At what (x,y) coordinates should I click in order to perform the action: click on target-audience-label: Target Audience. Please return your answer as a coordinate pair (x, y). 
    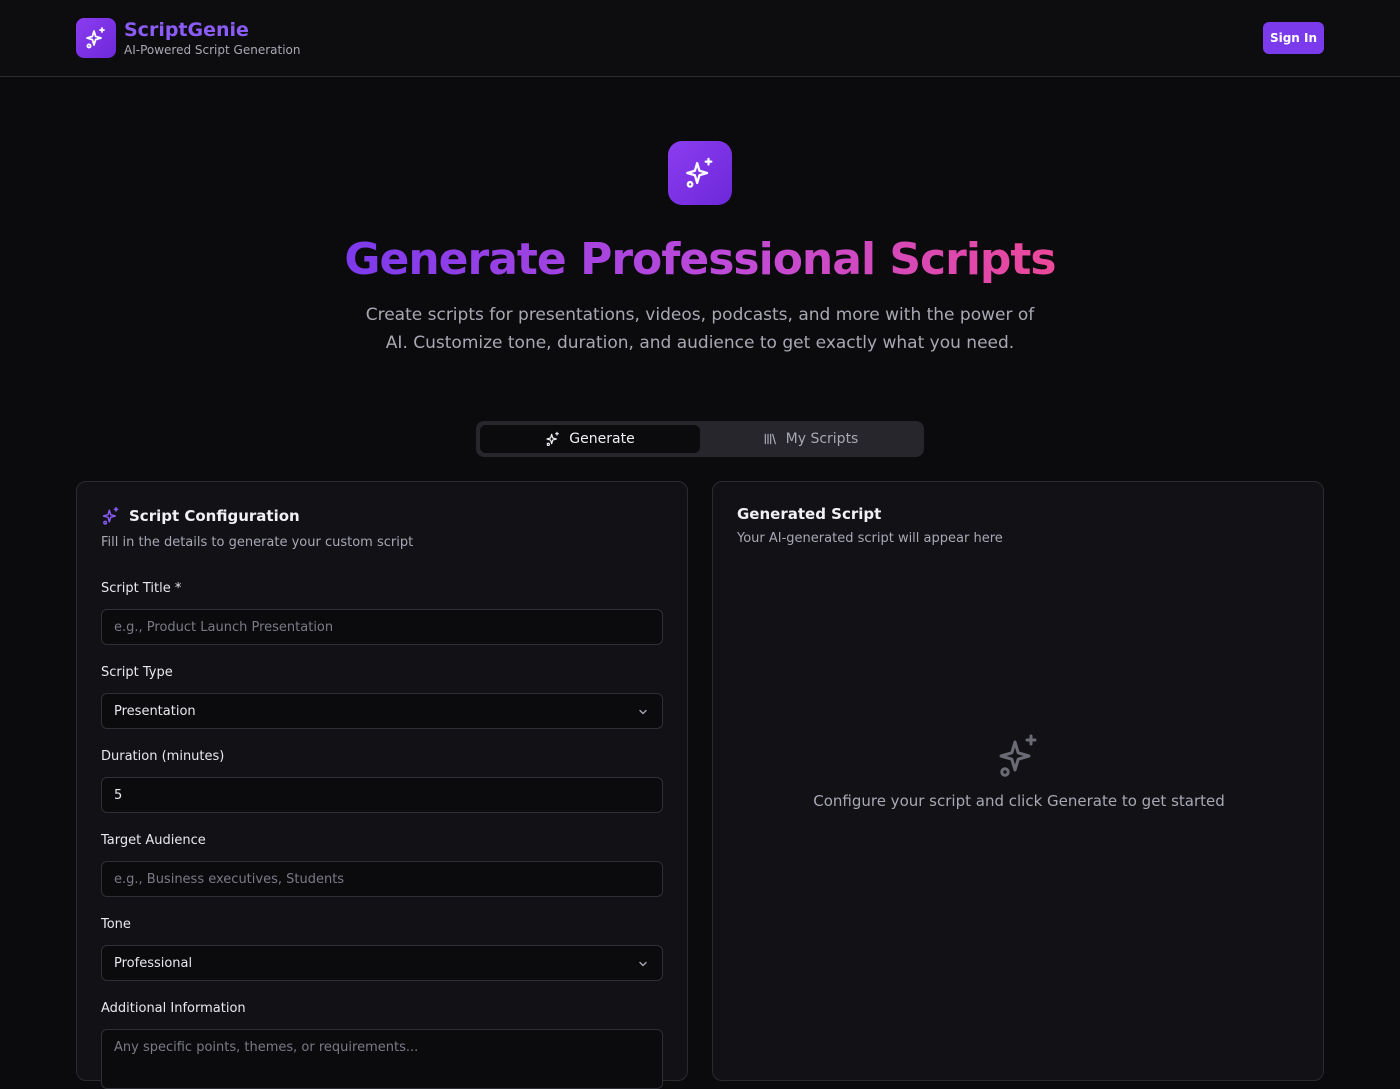
    Looking at the image, I should click on (153, 840).